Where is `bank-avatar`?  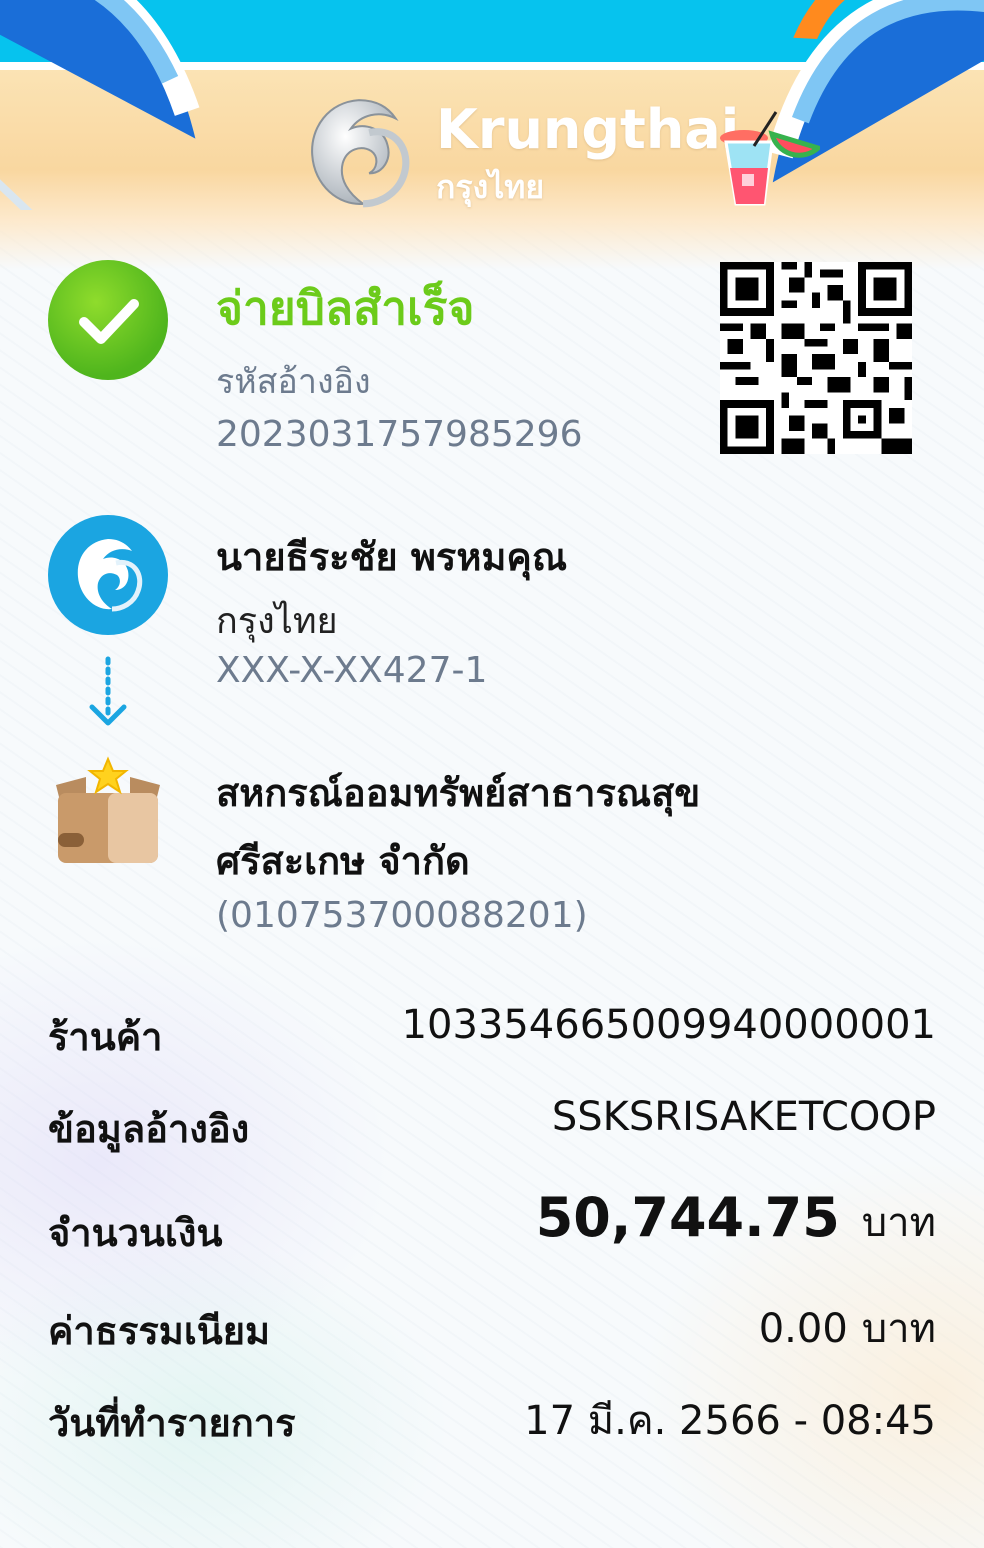
bank-avatar is located at coordinates (108, 575).